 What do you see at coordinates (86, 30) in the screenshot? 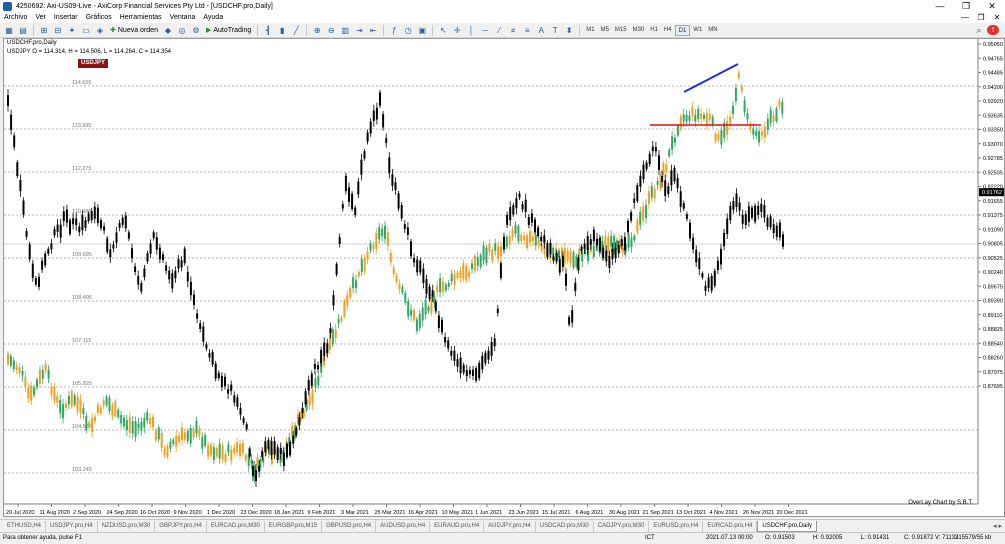
I see `terminal-icon: ▭` at bounding box center [86, 30].